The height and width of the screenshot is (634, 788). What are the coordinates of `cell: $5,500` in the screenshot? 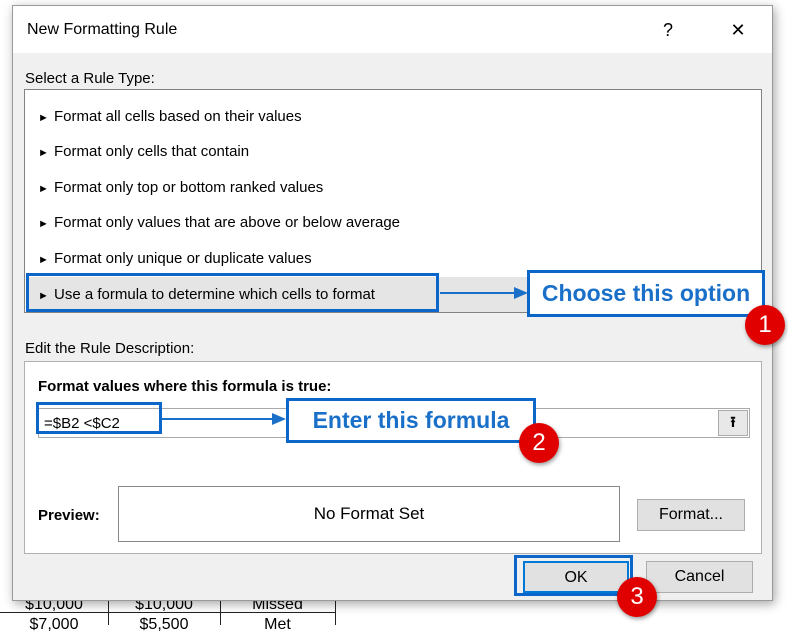 It's located at (164, 624).